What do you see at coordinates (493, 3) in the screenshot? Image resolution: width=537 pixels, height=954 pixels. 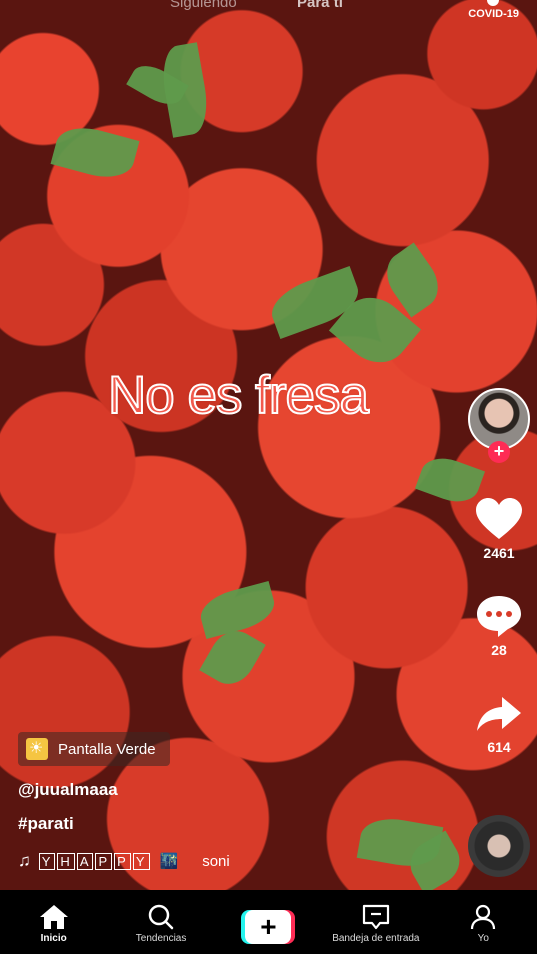 I see `covid-icon` at bounding box center [493, 3].